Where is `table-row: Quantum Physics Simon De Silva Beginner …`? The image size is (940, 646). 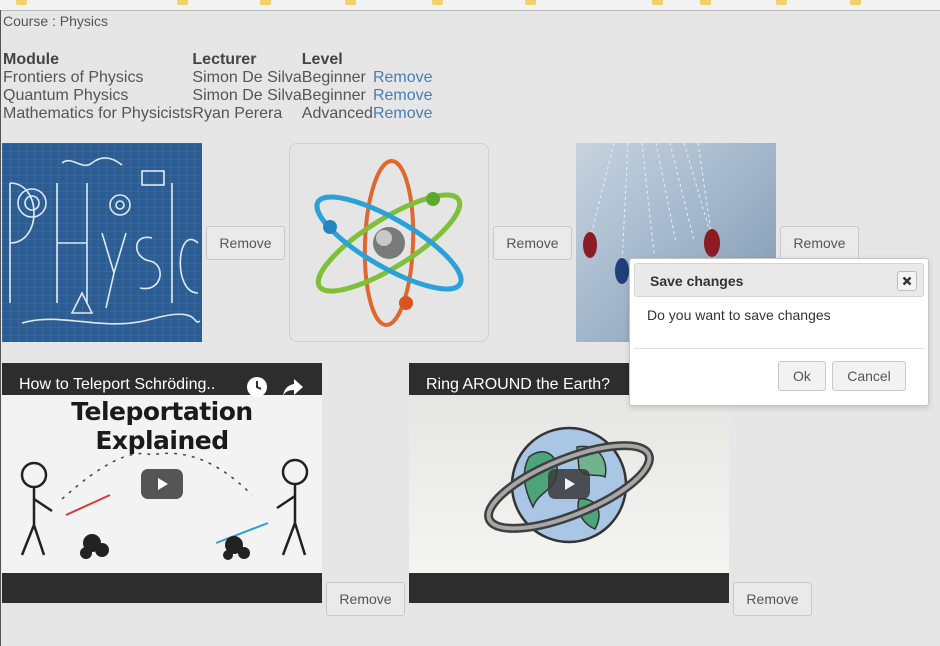 table-row: Quantum Physics Simon De Silva Beginner … is located at coordinates (218, 96).